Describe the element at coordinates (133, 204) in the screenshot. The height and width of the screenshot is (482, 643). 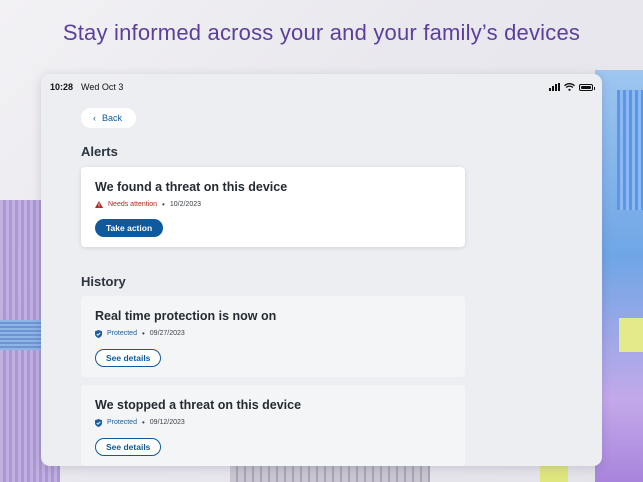
I see `status-badge: Needs attention` at that location.